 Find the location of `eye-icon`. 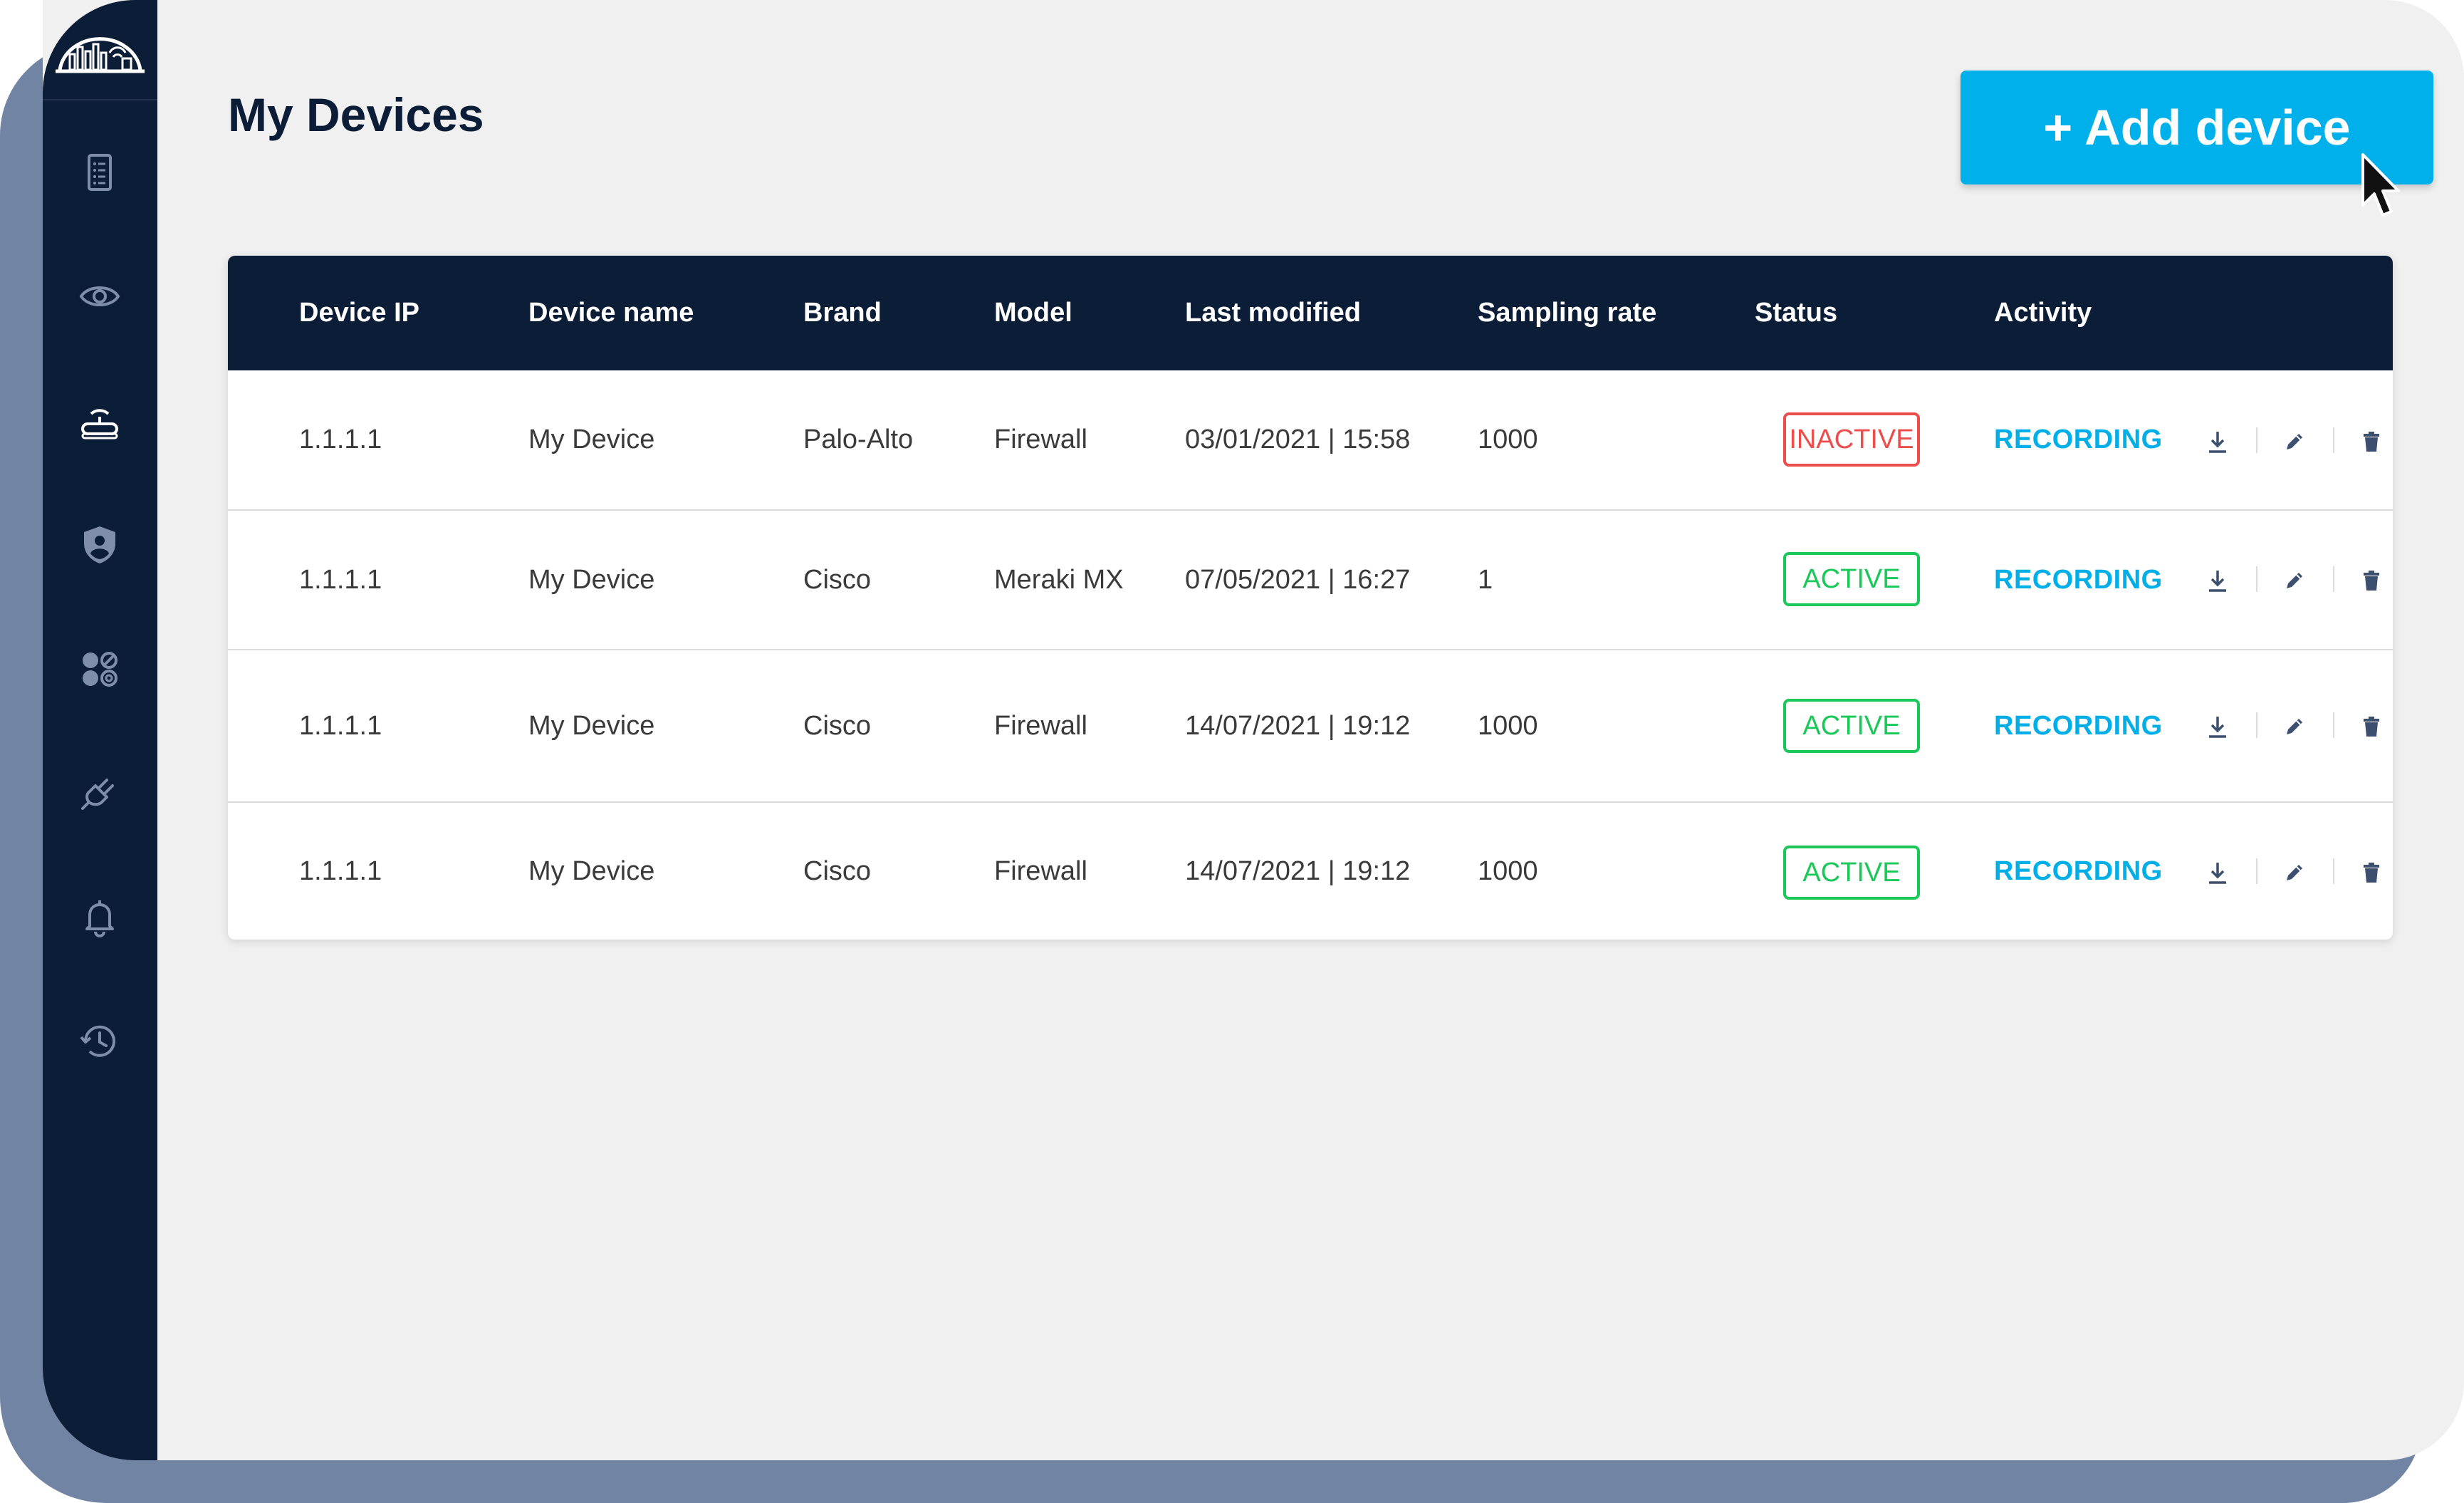

eye-icon is located at coordinates (99, 296).